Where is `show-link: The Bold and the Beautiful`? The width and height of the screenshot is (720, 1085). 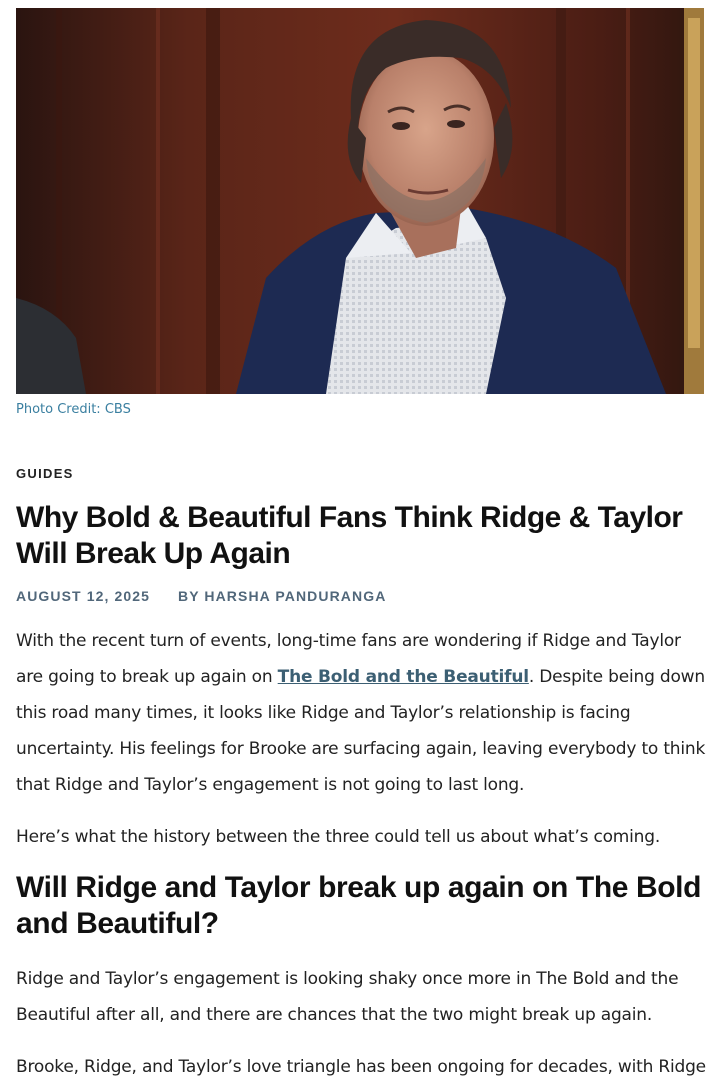 show-link: The Bold and the Beautiful is located at coordinates (403, 677).